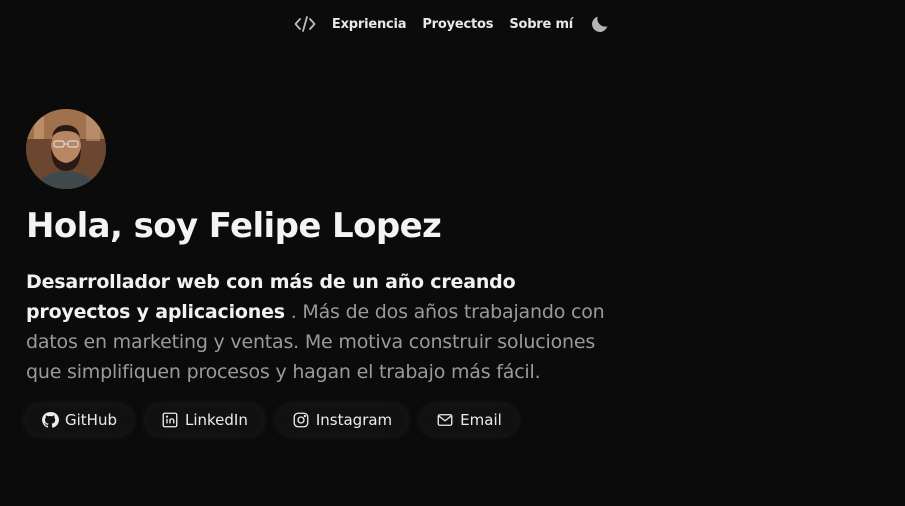  I want to click on email-label: Email, so click(481, 420).